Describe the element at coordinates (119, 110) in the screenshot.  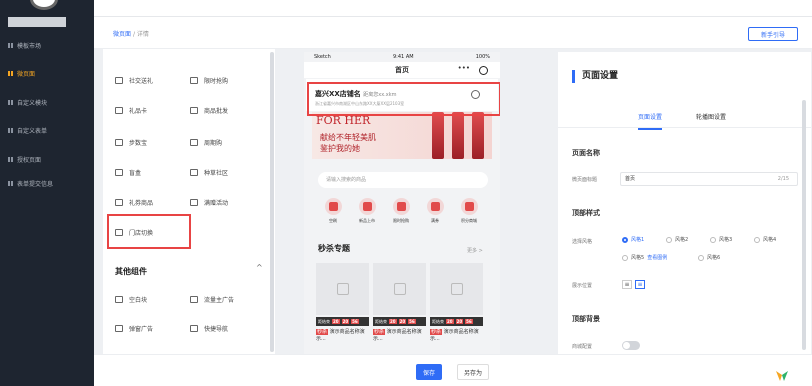
I see `card-icon` at that location.